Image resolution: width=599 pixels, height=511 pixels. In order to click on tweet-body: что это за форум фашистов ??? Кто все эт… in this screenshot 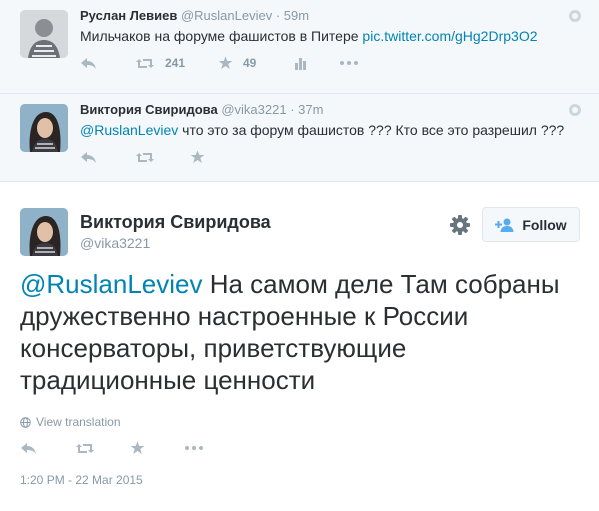, I will do `click(371, 130)`.